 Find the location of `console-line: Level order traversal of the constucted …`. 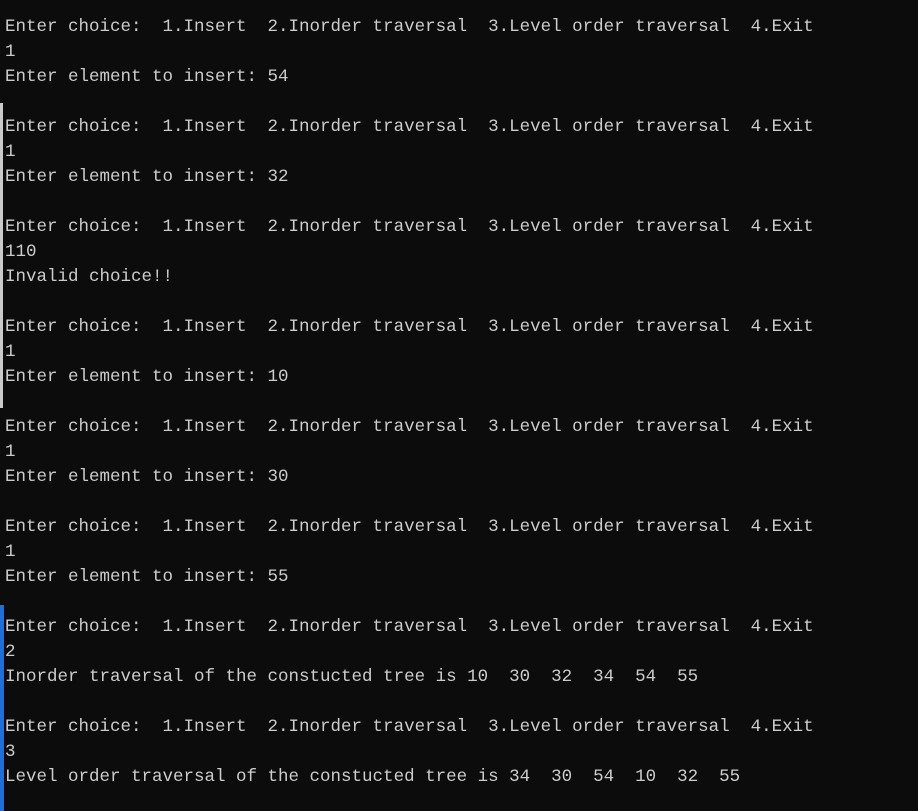

console-line: Level order traversal of the constucted … is located at coordinates (373, 777).